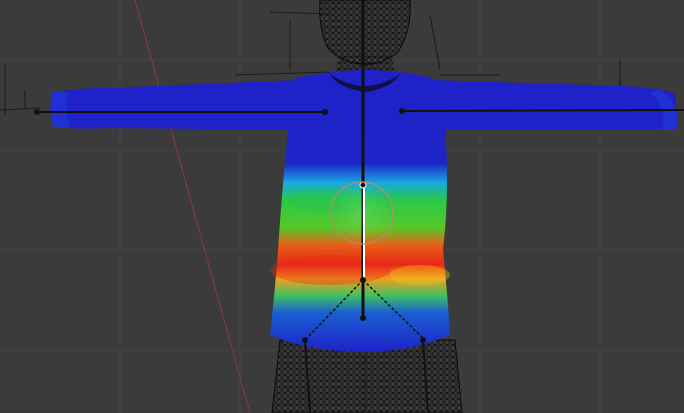  What do you see at coordinates (362, 213) in the screenshot?
I see `bone-select-circle` at bounding box center [362, 213].